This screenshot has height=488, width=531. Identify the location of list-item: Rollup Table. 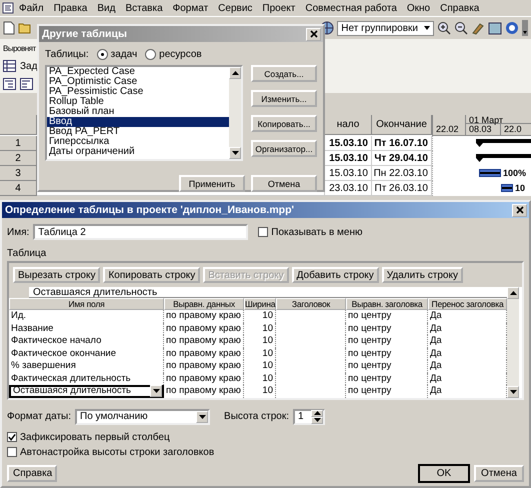
(138, 102).